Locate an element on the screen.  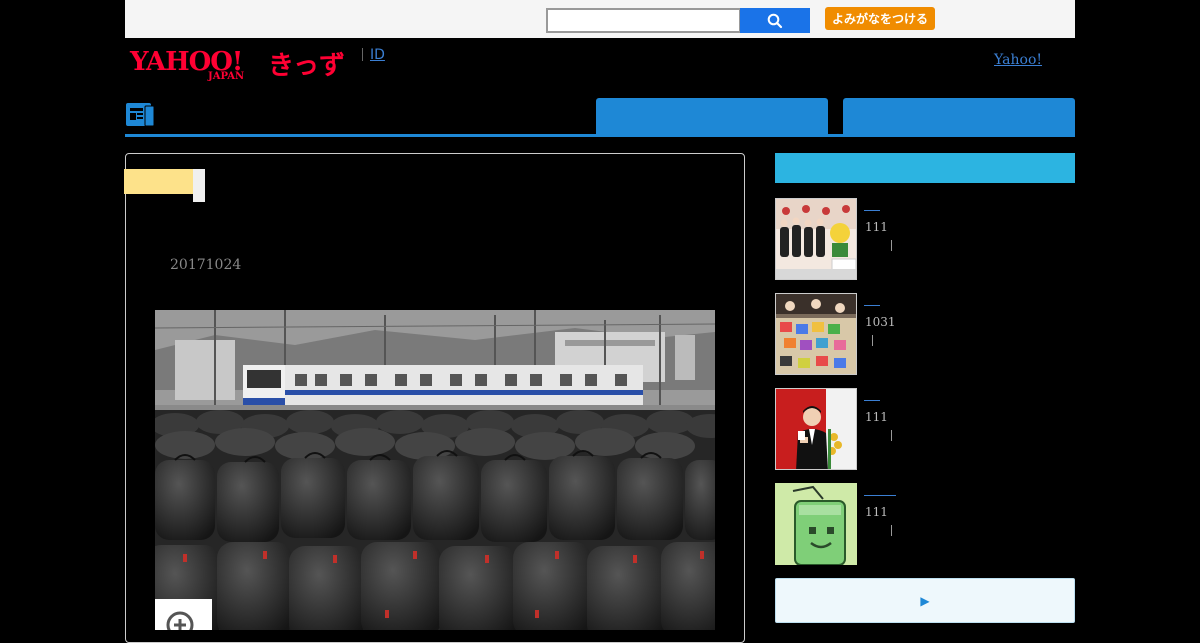
zoom-in-icon is located at coordinates (180, 625).